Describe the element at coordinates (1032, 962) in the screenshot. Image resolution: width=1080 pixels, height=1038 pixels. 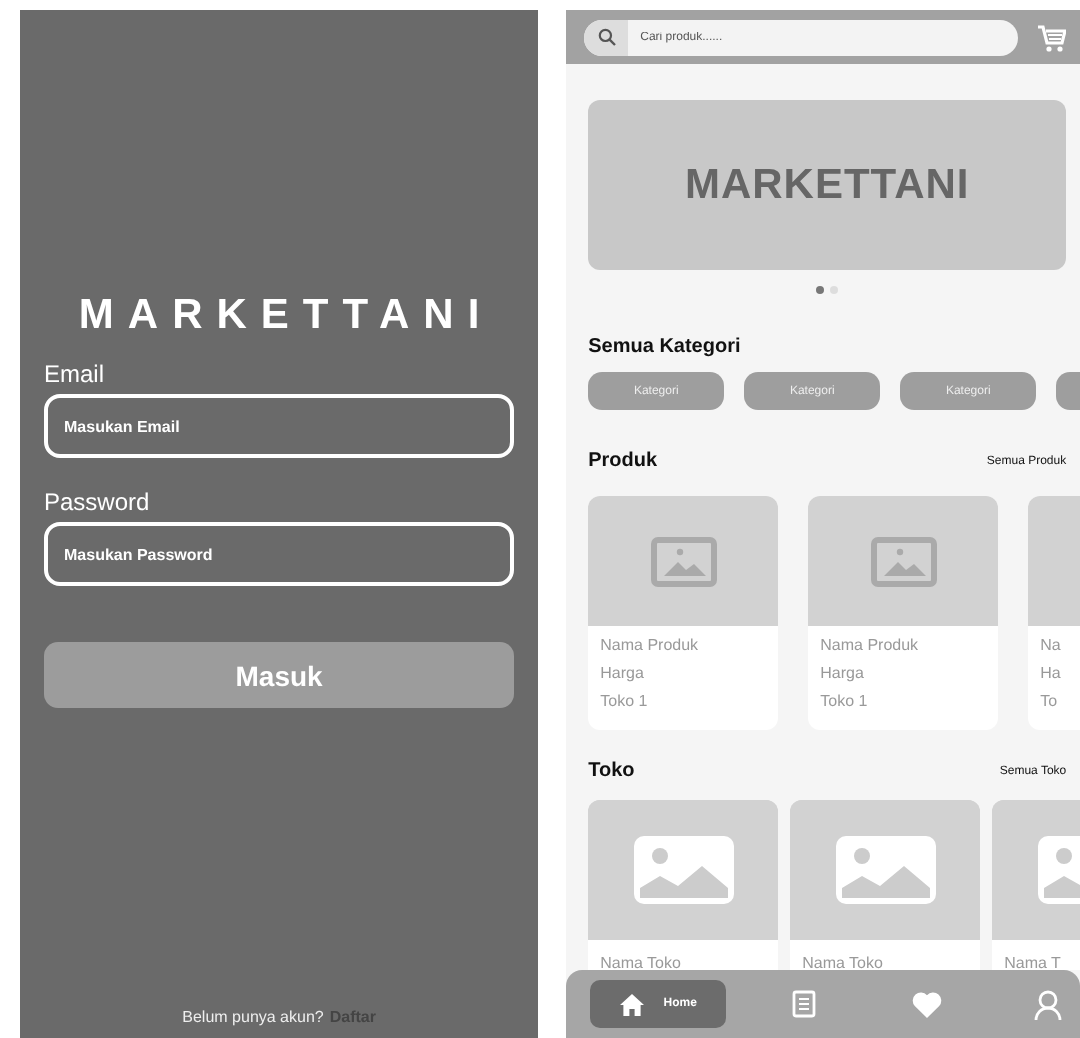
I see `store-name: Nama T` at that location.